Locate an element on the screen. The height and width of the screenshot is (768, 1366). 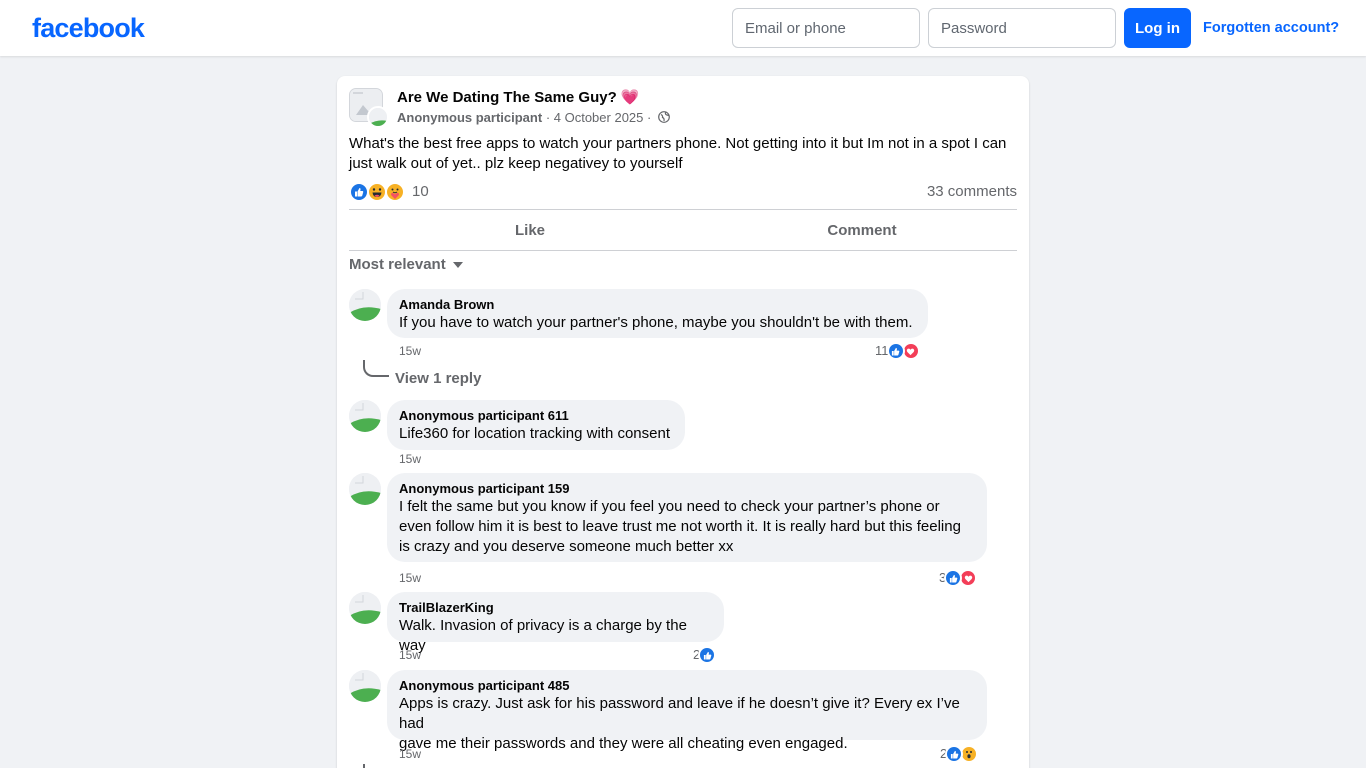
like-button: Like is located at coordinates (530, 230).